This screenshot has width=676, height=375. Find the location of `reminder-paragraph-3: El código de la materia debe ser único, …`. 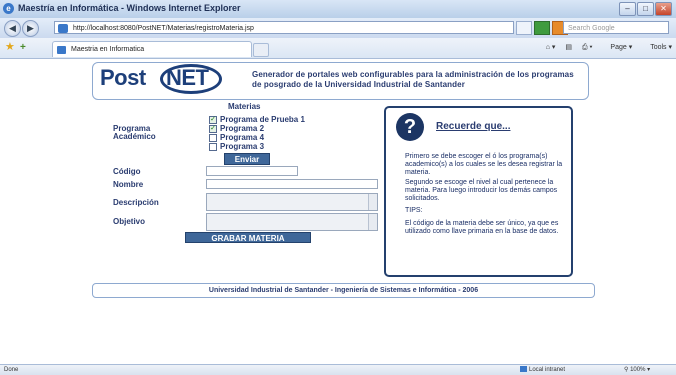

reminder-paragraph-3: El código de la materia debe ser único, … is located at coordinates (482, 227).